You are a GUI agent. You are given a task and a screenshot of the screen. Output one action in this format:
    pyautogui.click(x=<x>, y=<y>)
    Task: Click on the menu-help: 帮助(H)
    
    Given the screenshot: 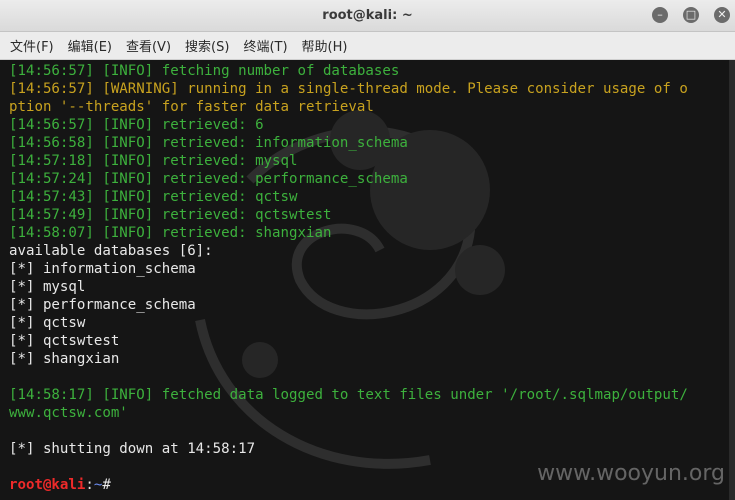 What is the action you would take?
    pyautogui.click(x=325, y=45)
    